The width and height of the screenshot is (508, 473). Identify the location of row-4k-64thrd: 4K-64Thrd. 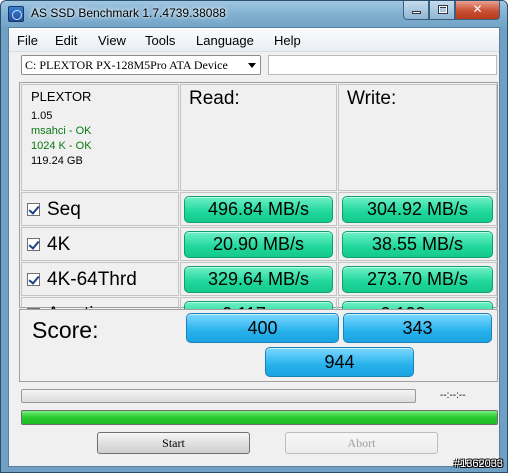
(100, 279).